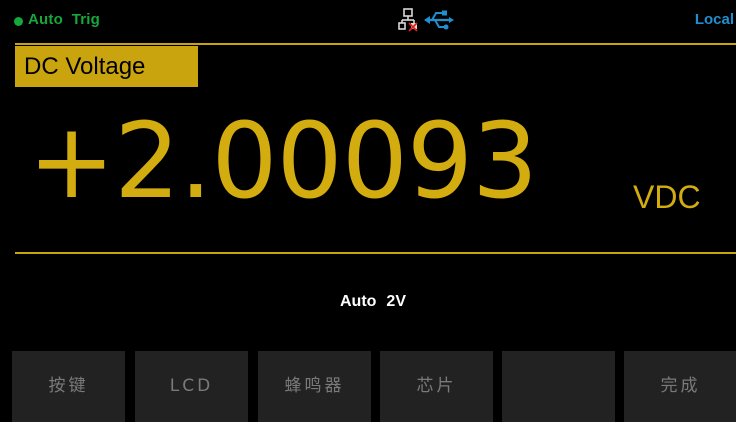 The height and width of the screenshot is (422, 736). What do you see at coordinates (714, 19) in the screenshot?
I see `remote-state: Local` at bounding box center [714, 19].